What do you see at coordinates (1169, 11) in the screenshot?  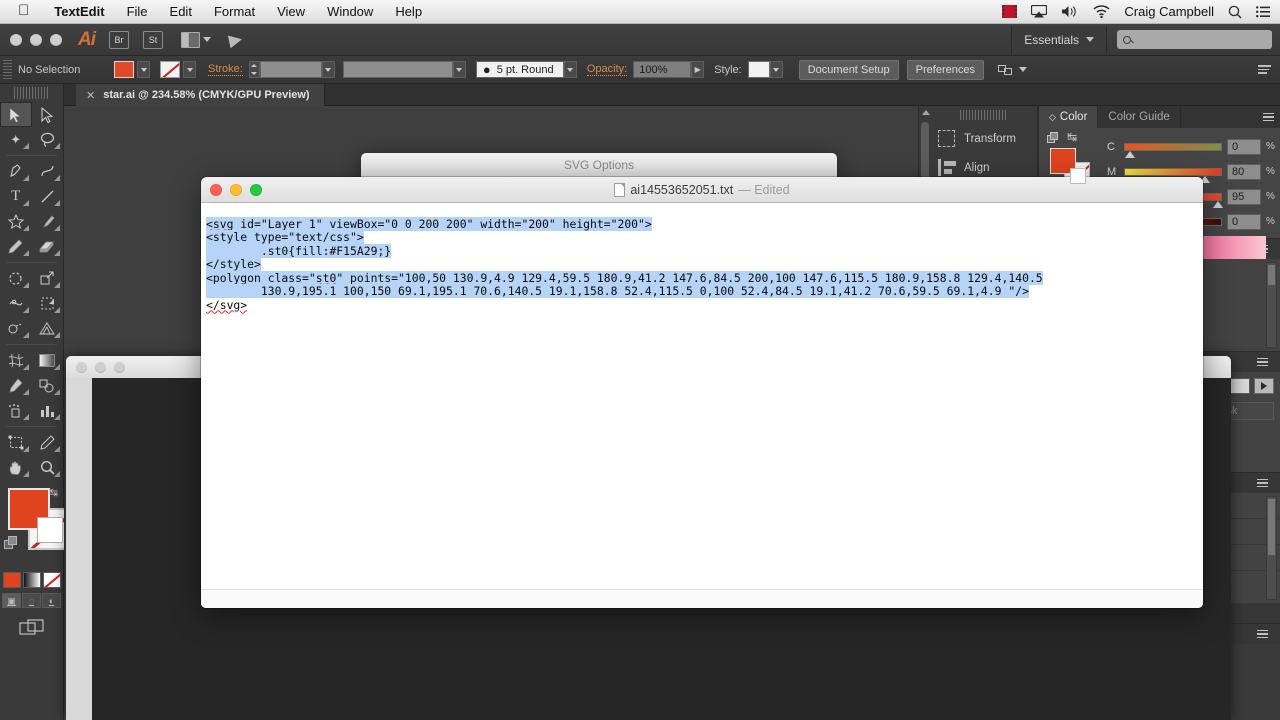 I see `menu-user-name: Craig Campbell` at bounding box center [1169, 11].